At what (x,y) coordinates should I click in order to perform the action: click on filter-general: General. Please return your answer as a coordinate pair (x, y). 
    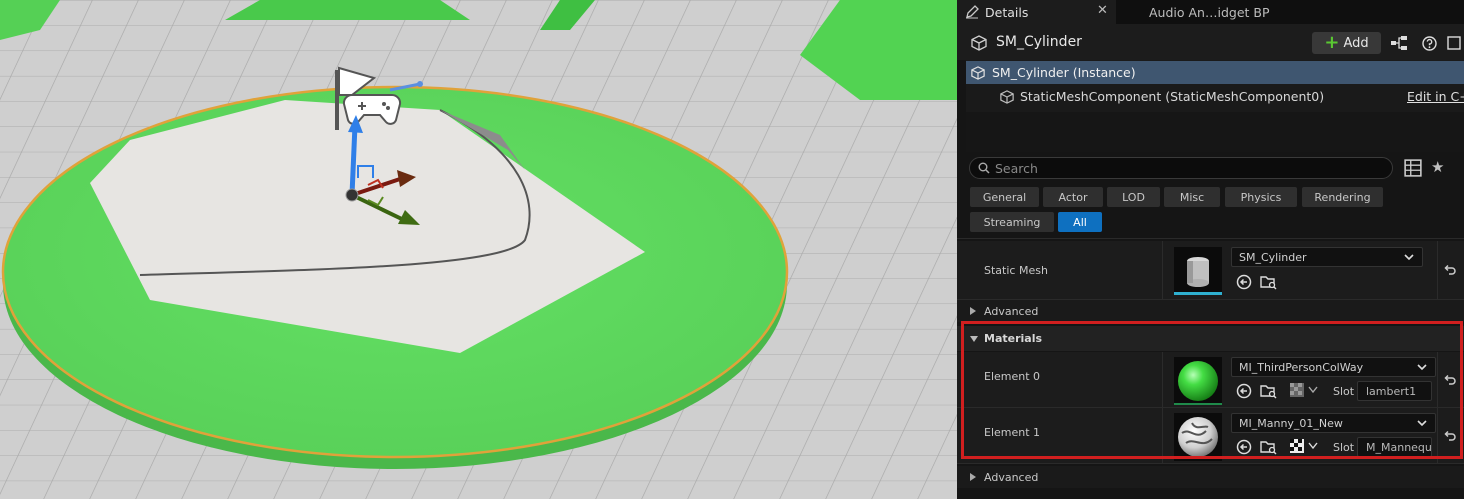
    Looking at the image, I should click on (1004, 197).